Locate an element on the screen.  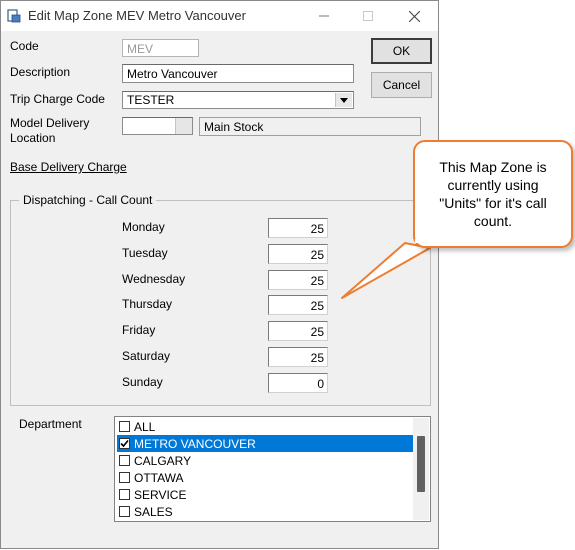
model-delivery-lookup-button is located at coordinates (183, 126).